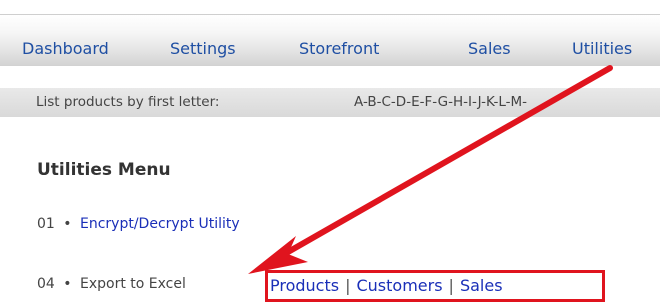  What do you see at coordinates (46, 224) in the screenshot?
I see `menu-row-number: 01` at bounding box center [46, 224].